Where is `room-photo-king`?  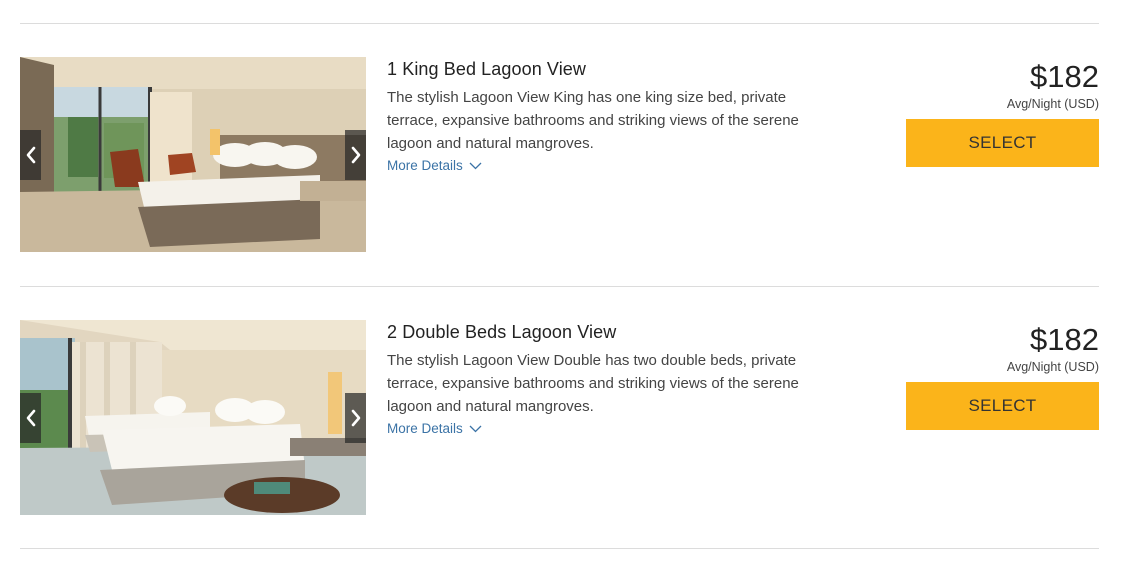
room-photo-king is located at coordinates (193, 154).